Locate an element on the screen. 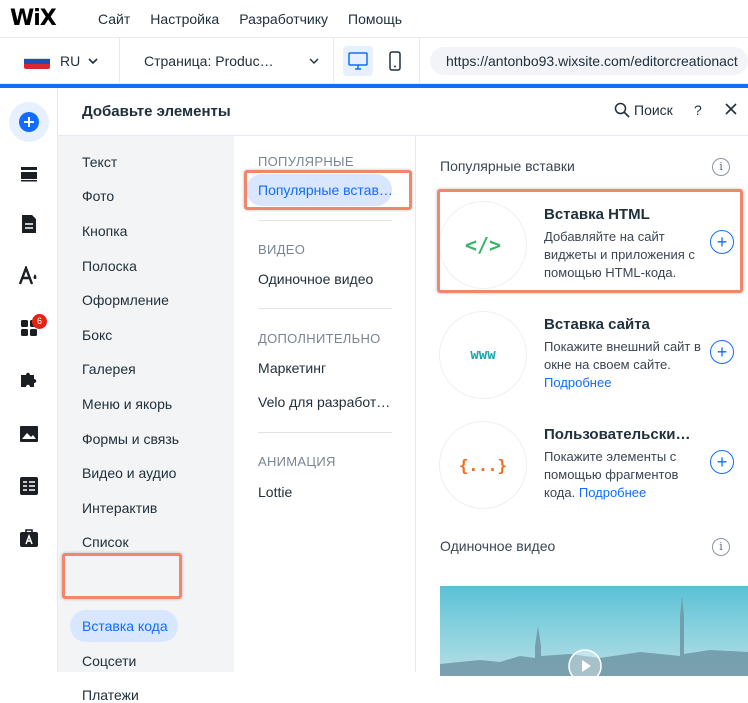  category-item: Интерактив is located at coordinates (119, 508).